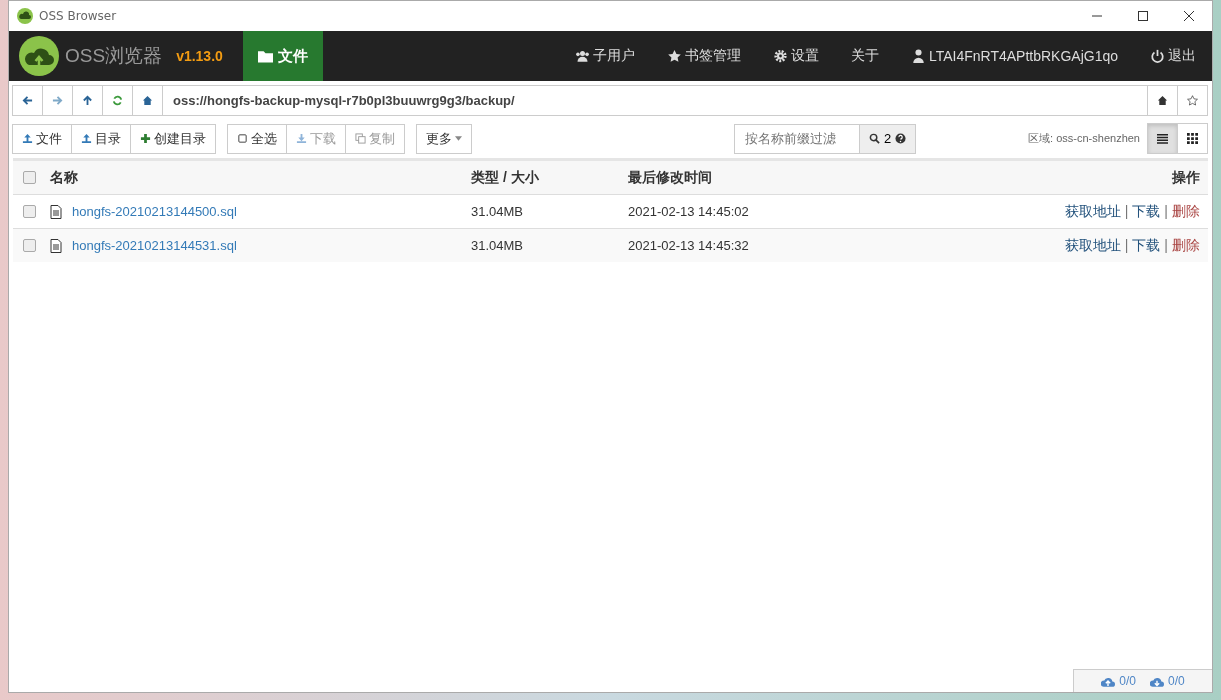 The width and height of the screenshot is (1221, 700). What do you see at coordinates (154, 211) in the screenshot?
I see `file-name-link: hongfs-20210213144500.sql` at bounding box center [154, 211].